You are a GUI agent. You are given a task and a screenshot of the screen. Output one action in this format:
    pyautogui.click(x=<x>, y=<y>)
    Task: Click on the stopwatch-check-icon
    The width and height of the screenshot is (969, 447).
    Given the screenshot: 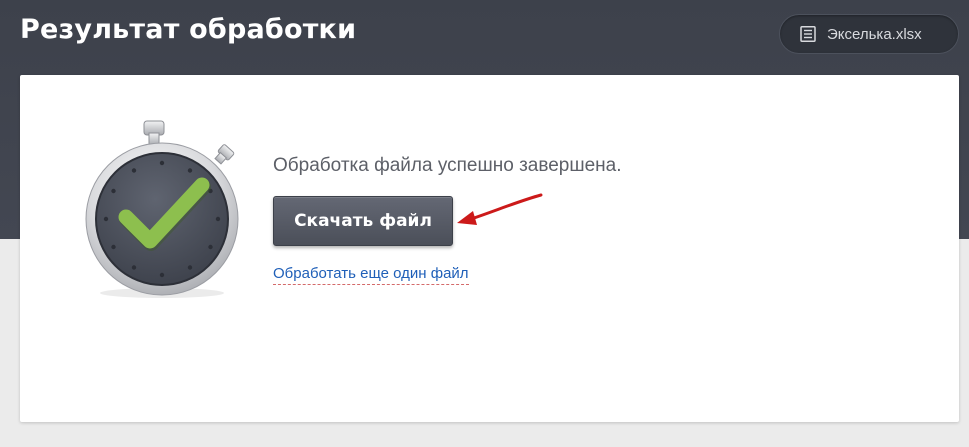 What is the action you would take?
    pyautogui.click(x=162, y=209)
    